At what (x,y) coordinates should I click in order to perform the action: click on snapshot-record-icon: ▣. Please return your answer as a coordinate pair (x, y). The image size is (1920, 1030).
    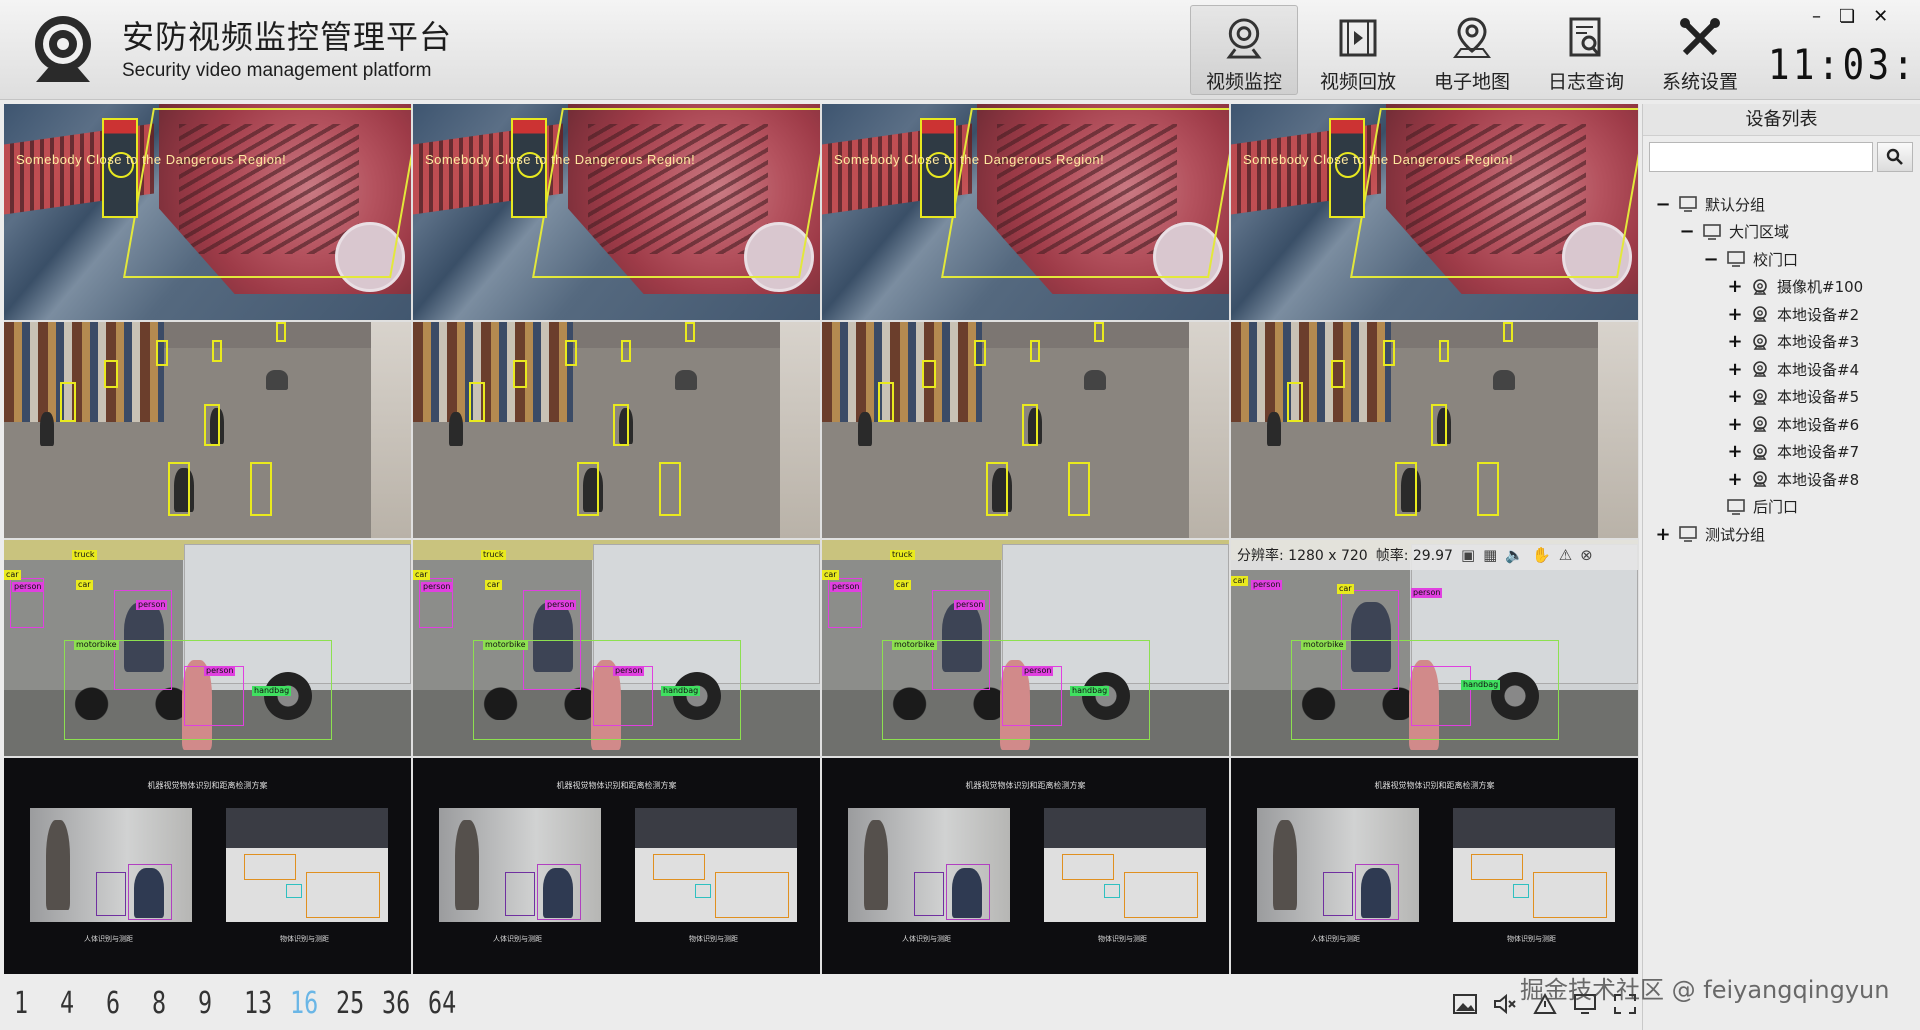
    Looking at the image, I should click on (1468, 555).